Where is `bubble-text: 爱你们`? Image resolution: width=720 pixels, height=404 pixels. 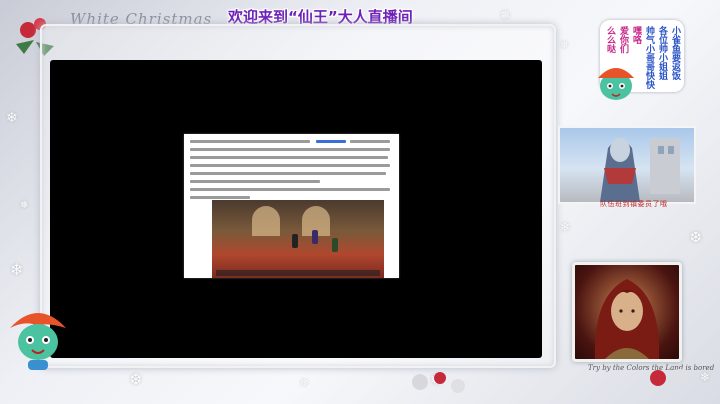 bubble-text: 爱你们 is located at coordinates (623, 39).